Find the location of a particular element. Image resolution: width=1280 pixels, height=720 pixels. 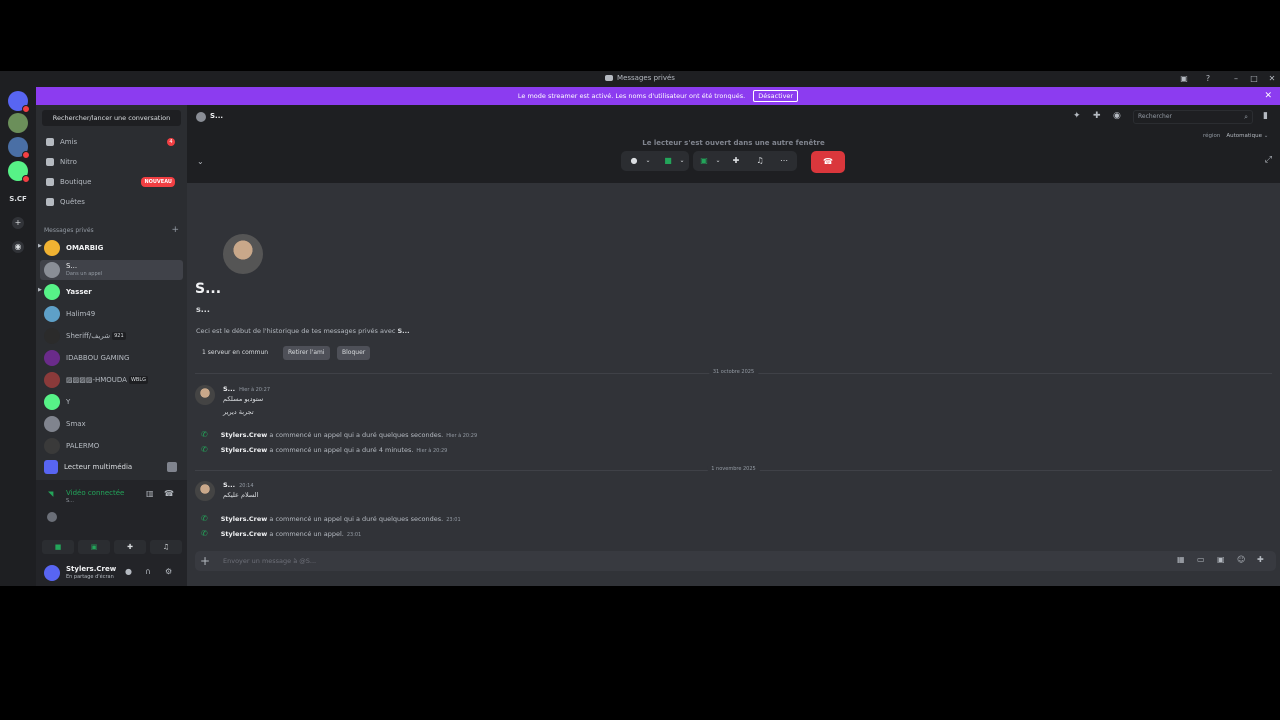

block-button: Bloquer is located at coordinates (354, 353).